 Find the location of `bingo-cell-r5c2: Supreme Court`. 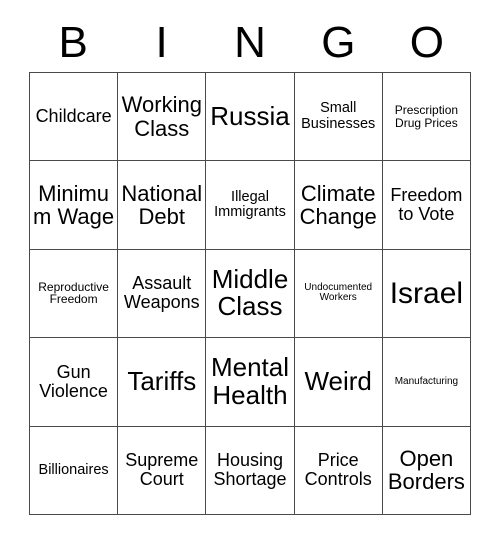

bingo-cell-r5c2: Supreme Court is located at coordinates (162, 470).